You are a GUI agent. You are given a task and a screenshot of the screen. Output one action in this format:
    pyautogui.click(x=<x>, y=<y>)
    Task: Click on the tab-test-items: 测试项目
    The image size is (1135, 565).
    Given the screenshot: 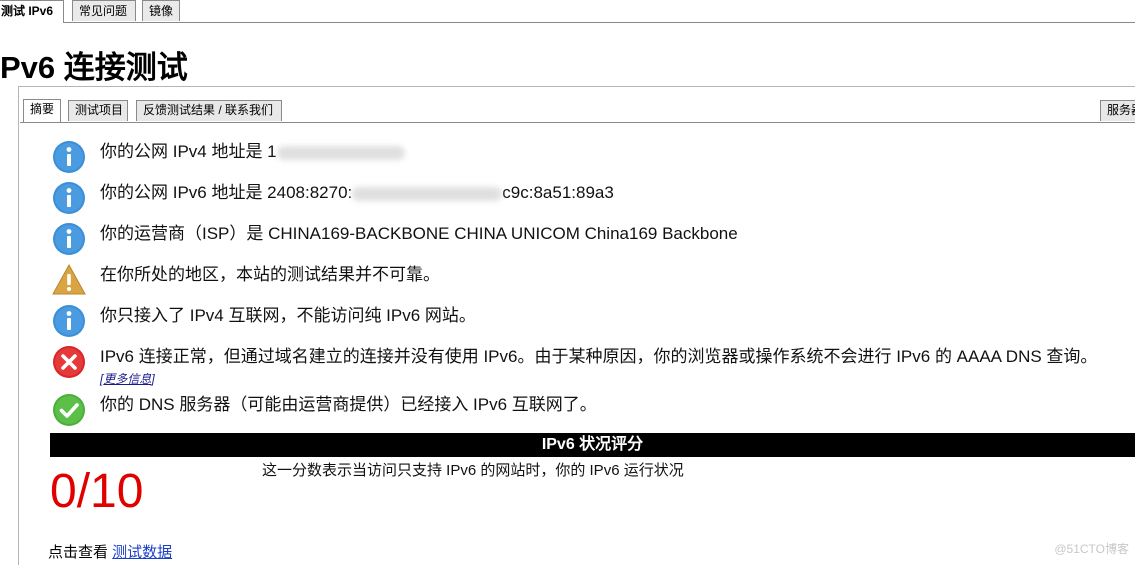 What is the action you would take?
    pyautogui.click(x=98, y=110)
    